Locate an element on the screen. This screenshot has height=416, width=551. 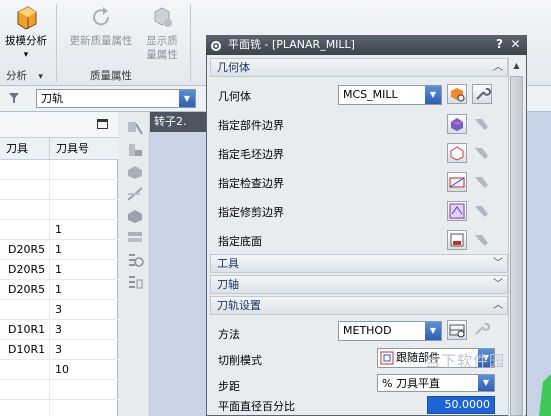
group-analysis-arrow: ▾ is located at coordinates (40, 77).